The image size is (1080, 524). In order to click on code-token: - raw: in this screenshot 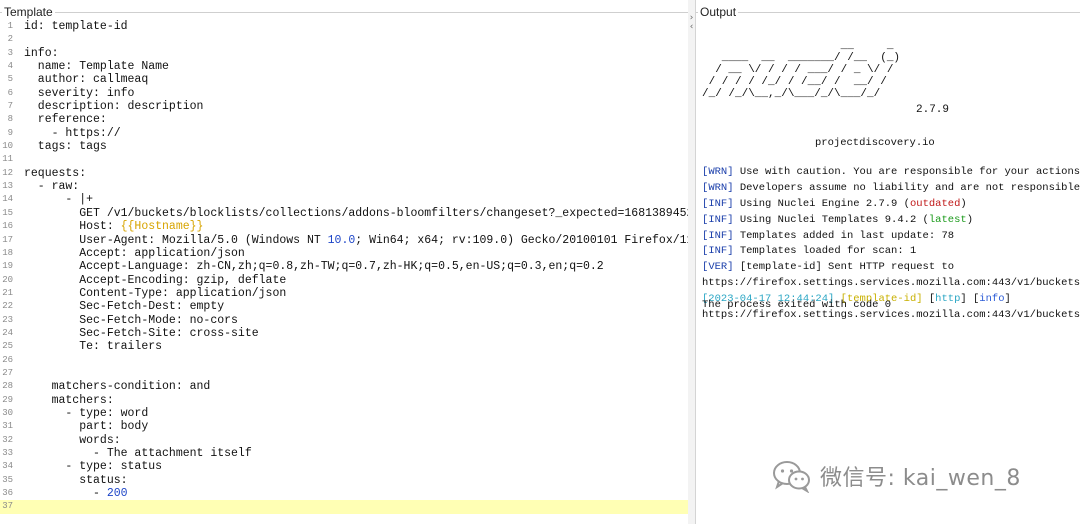, I will do `click(52, 187)`.